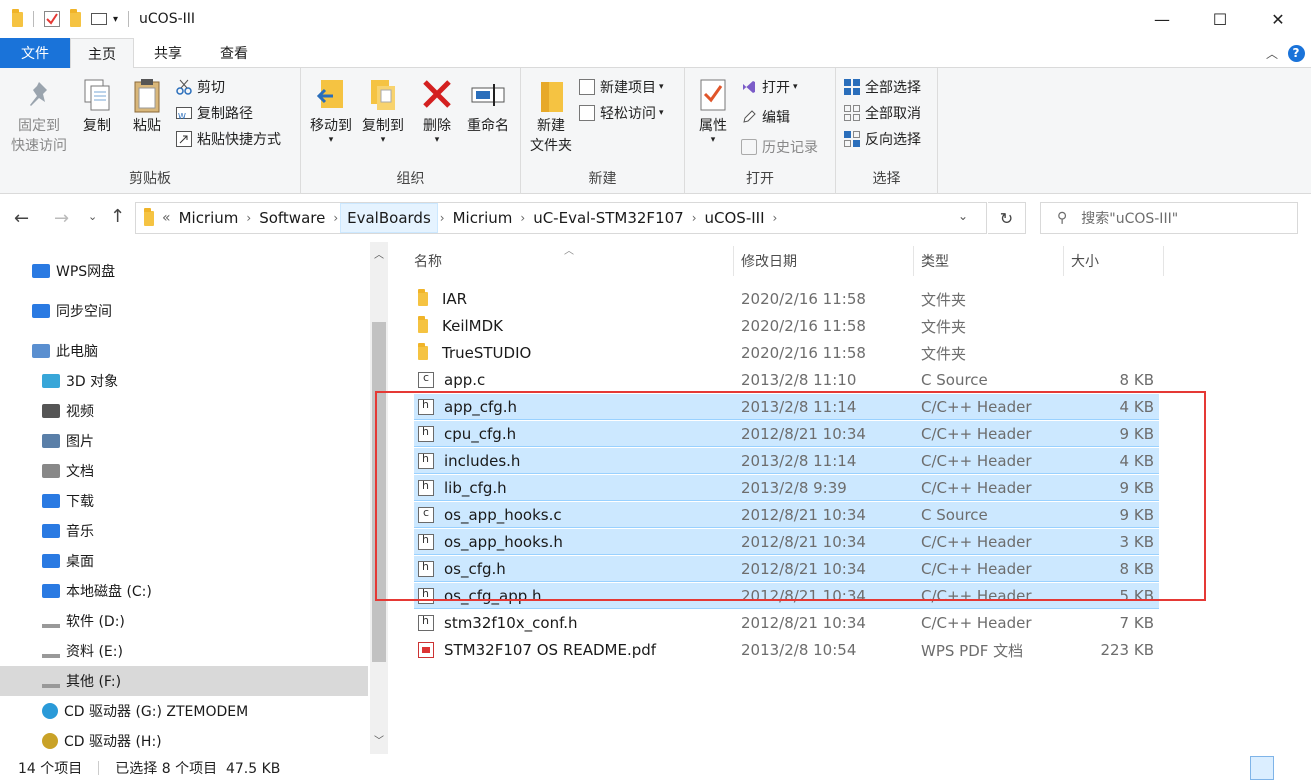 The image size is (1311, 782). I want to click on paste-label: 粘贴, so click(147, 126).